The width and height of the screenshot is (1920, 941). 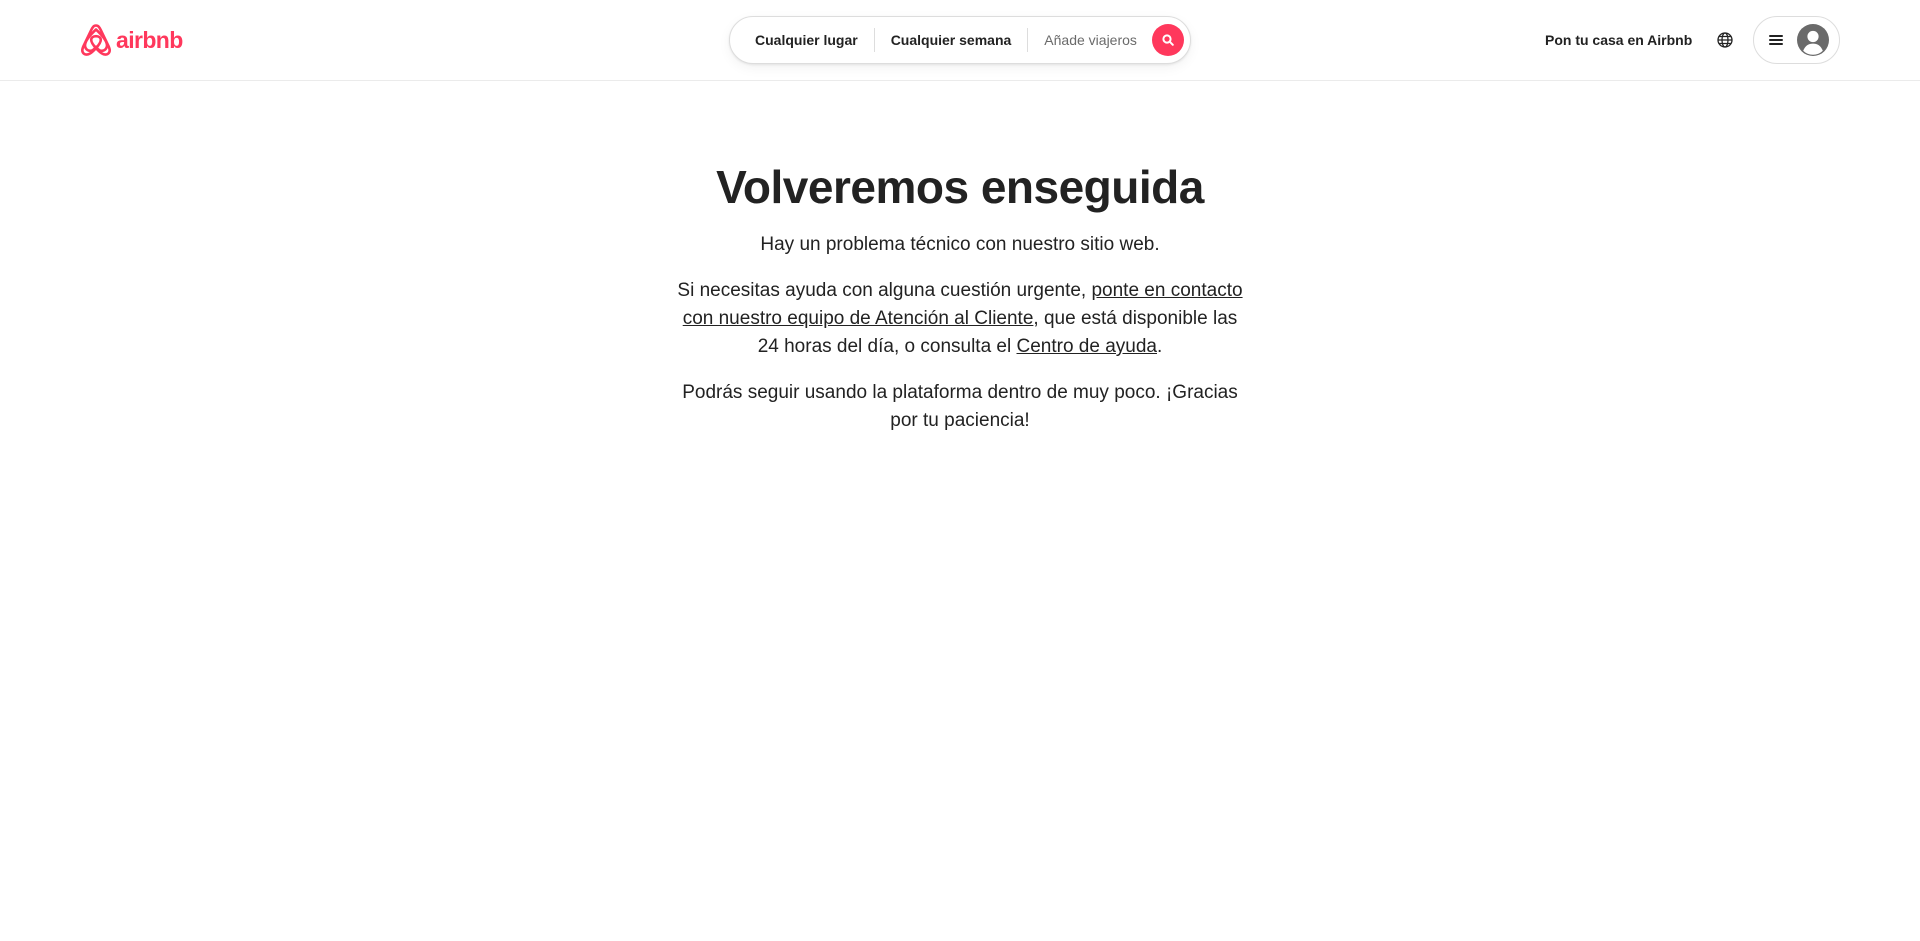 I want to click on airbnb-logo-link: airbnb, so click(x=131, y=40).